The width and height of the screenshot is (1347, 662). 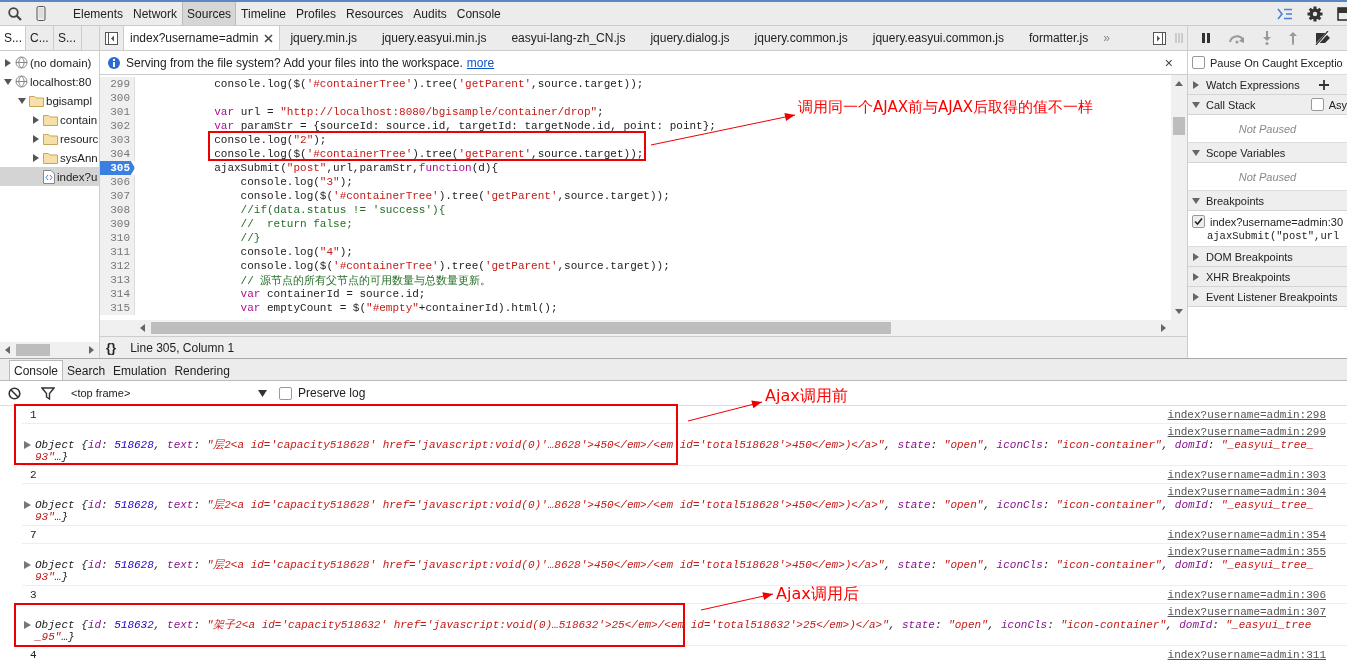 What do you see at coordinates (117, 84) in the screenshot?
I see `line-number: 299` at bounding box center [117, 84].